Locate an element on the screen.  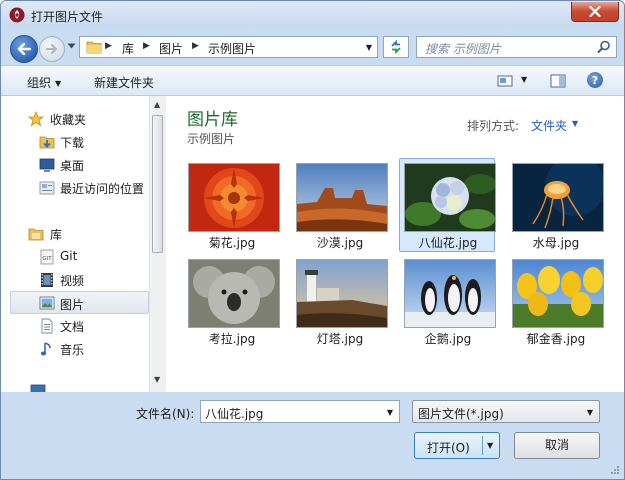
file-tile: 企鹅.jpg is located at coordinates (448, 301).